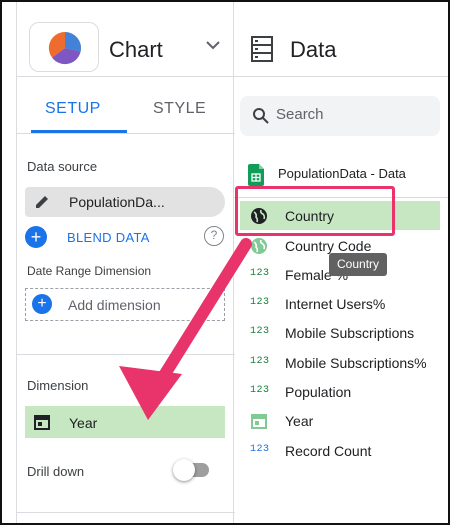  Describe the element at coordinates (318, 392) in the screenshot. I see `field-label: Population` at that location.